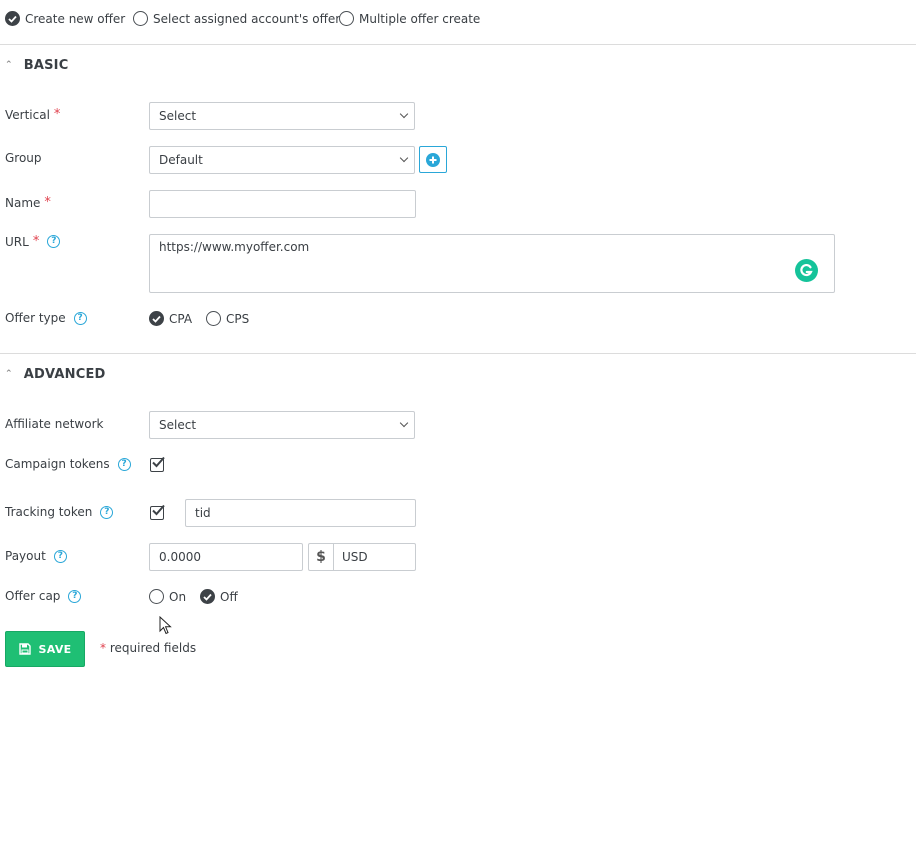 The width and height of the screenshot is (916, 860). Describe the element at coordinates (300, 513) in the screenshot. I see `tracking-token-input: tid` at that location.